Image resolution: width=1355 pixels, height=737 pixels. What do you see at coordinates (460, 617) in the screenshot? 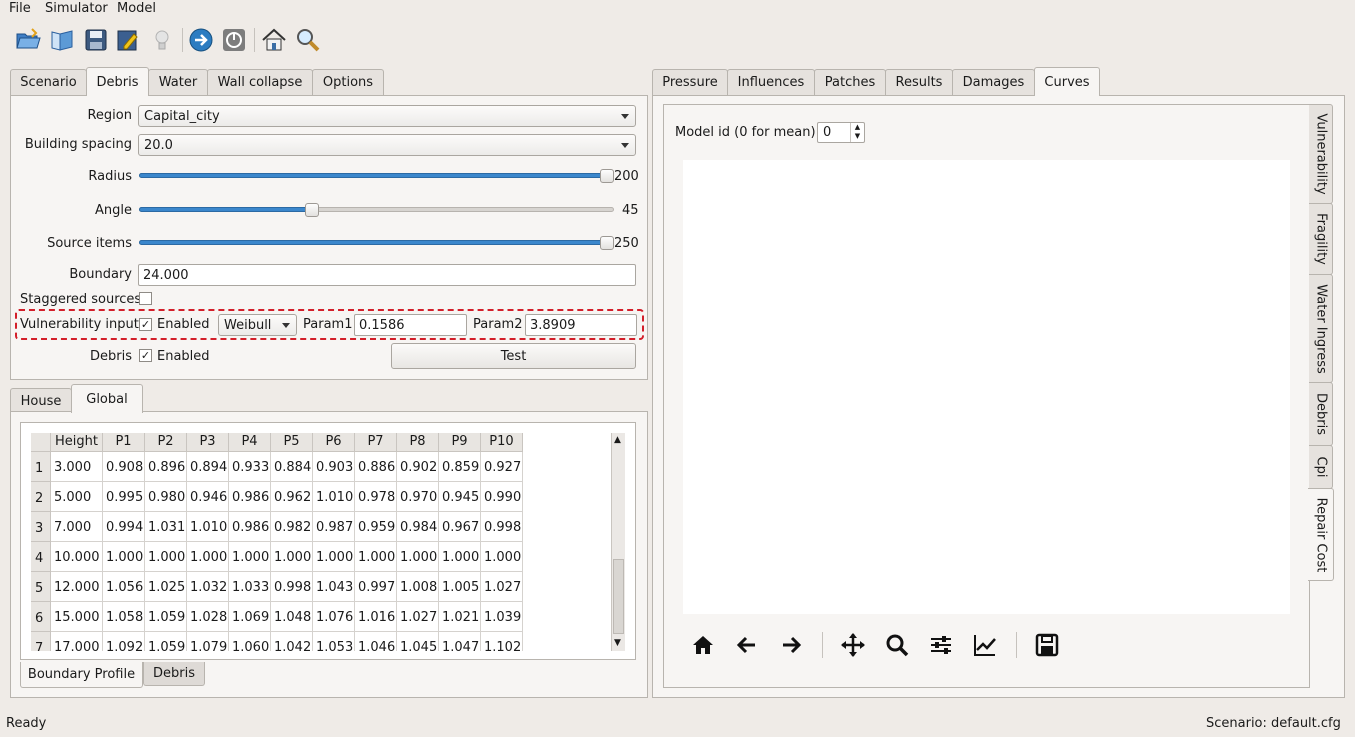
I see `table-cell: 1.021` at bounding box center [460, 617].